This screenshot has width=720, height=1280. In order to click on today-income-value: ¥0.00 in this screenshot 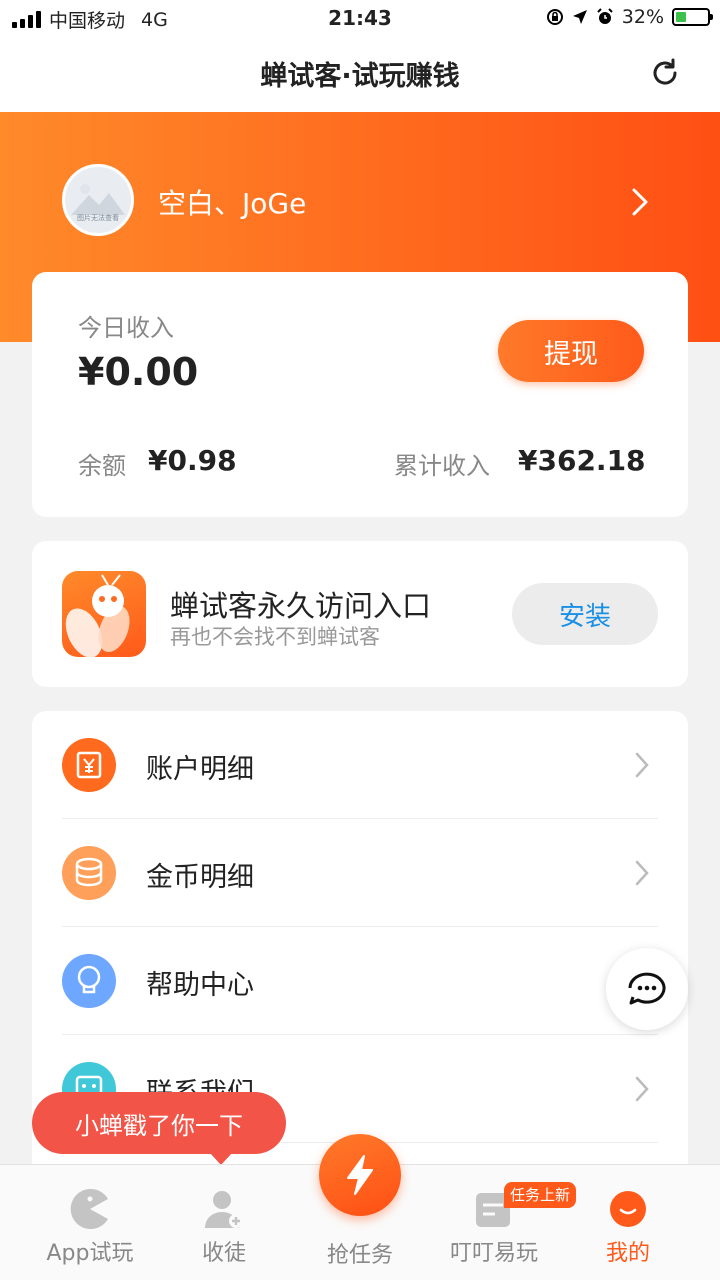, I will do `click(138, 372)`.